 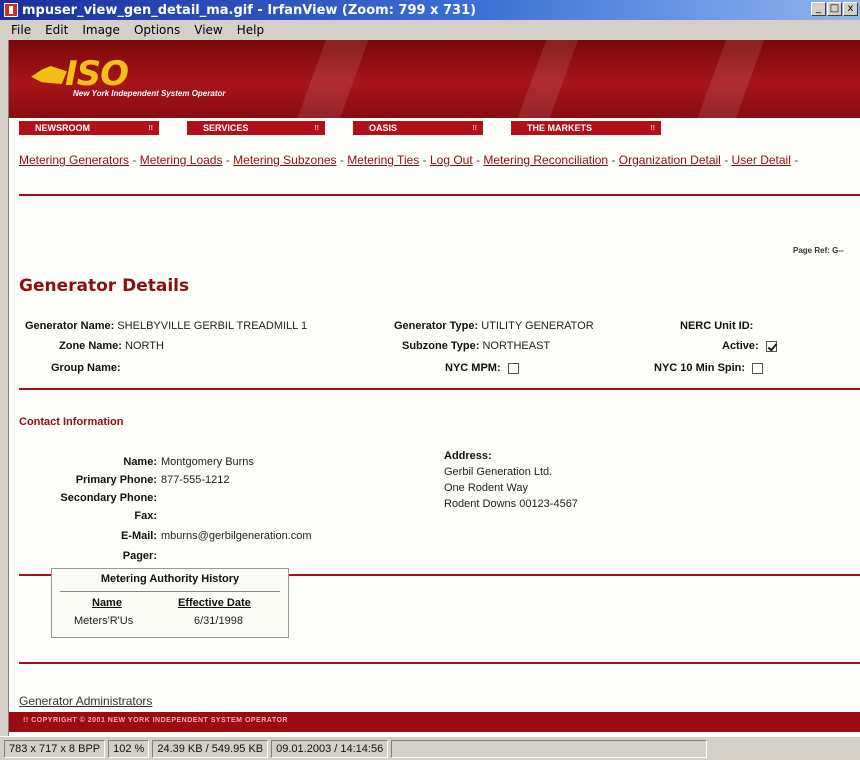 What do you see at coordinates (250, 30) in the screenshot?
I see `menu-help: Help` at bounding box center [250, 30].